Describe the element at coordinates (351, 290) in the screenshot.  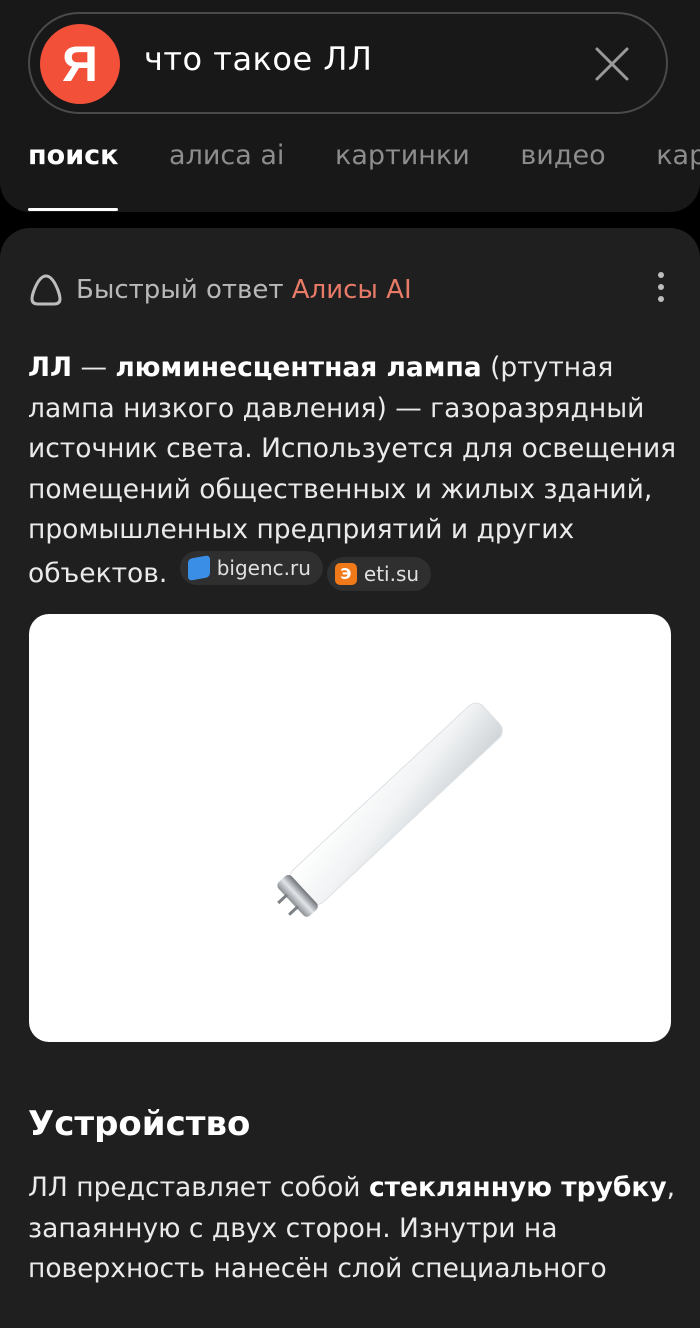
I see `alisa-brand-label: Алисы AI` at that location.